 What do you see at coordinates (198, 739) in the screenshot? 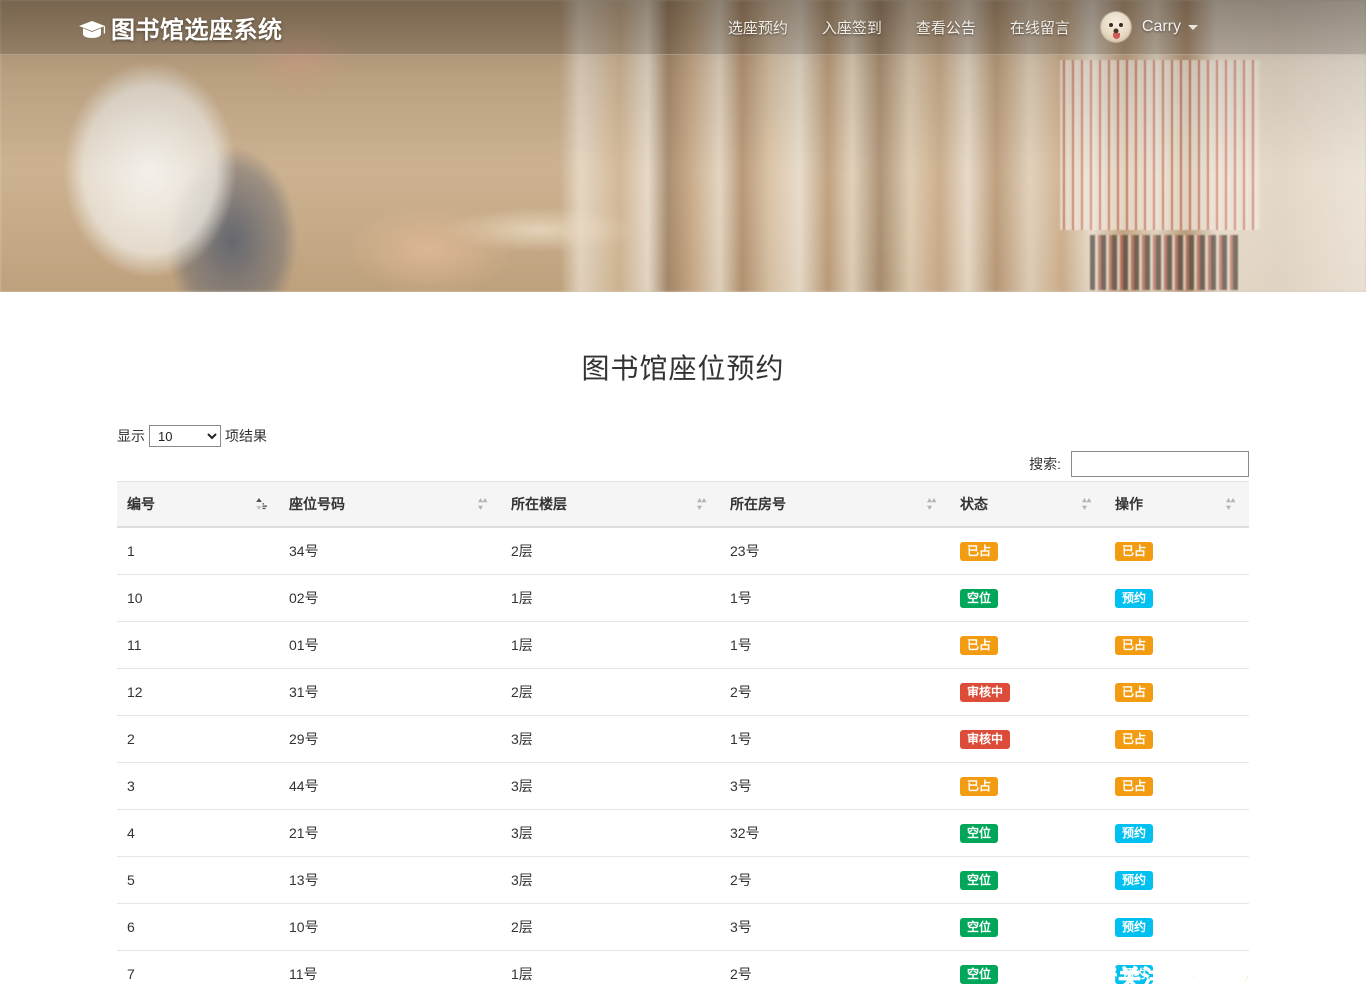
I see `cell-id: 2` at bounding box center [198, 739].